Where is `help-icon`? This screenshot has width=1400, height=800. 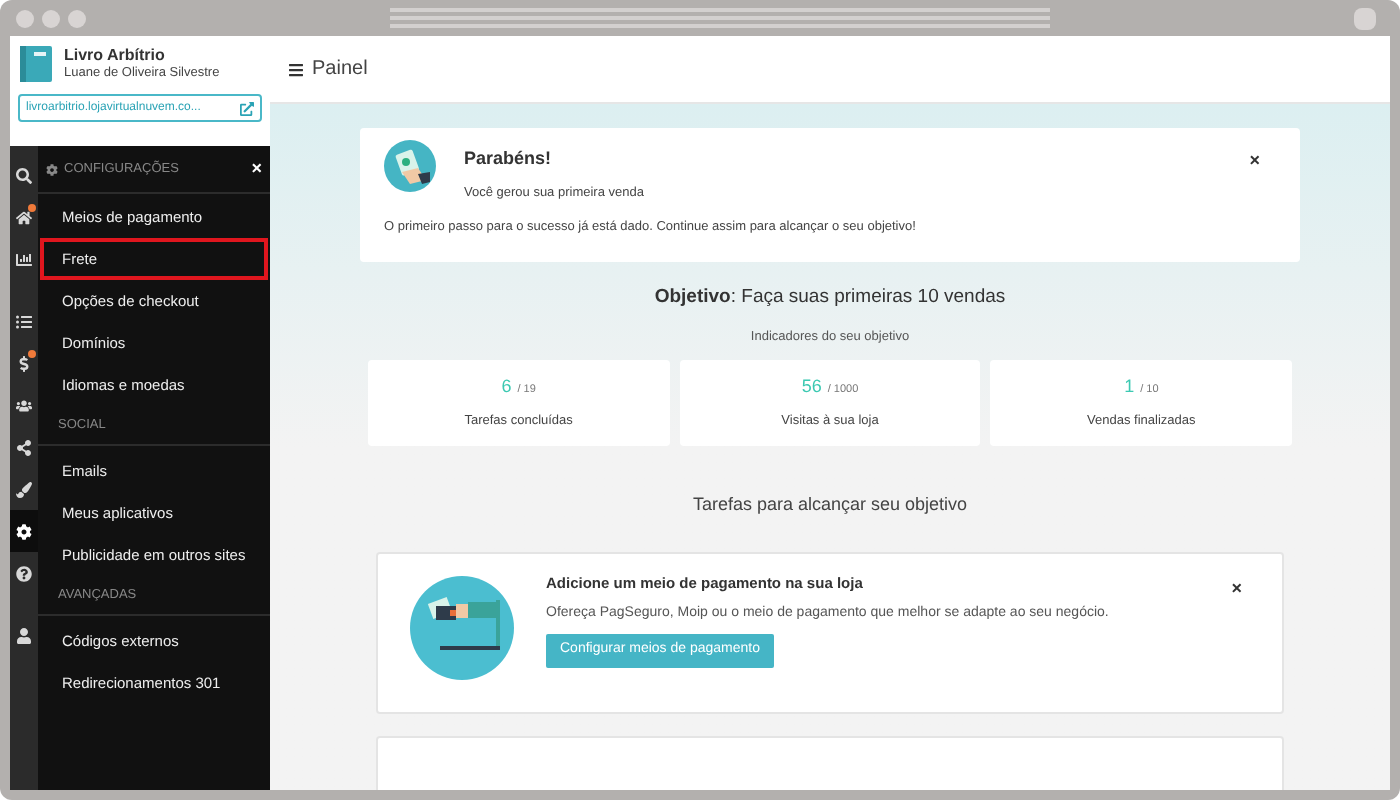
help-icon is located at coordinates (24, 573).